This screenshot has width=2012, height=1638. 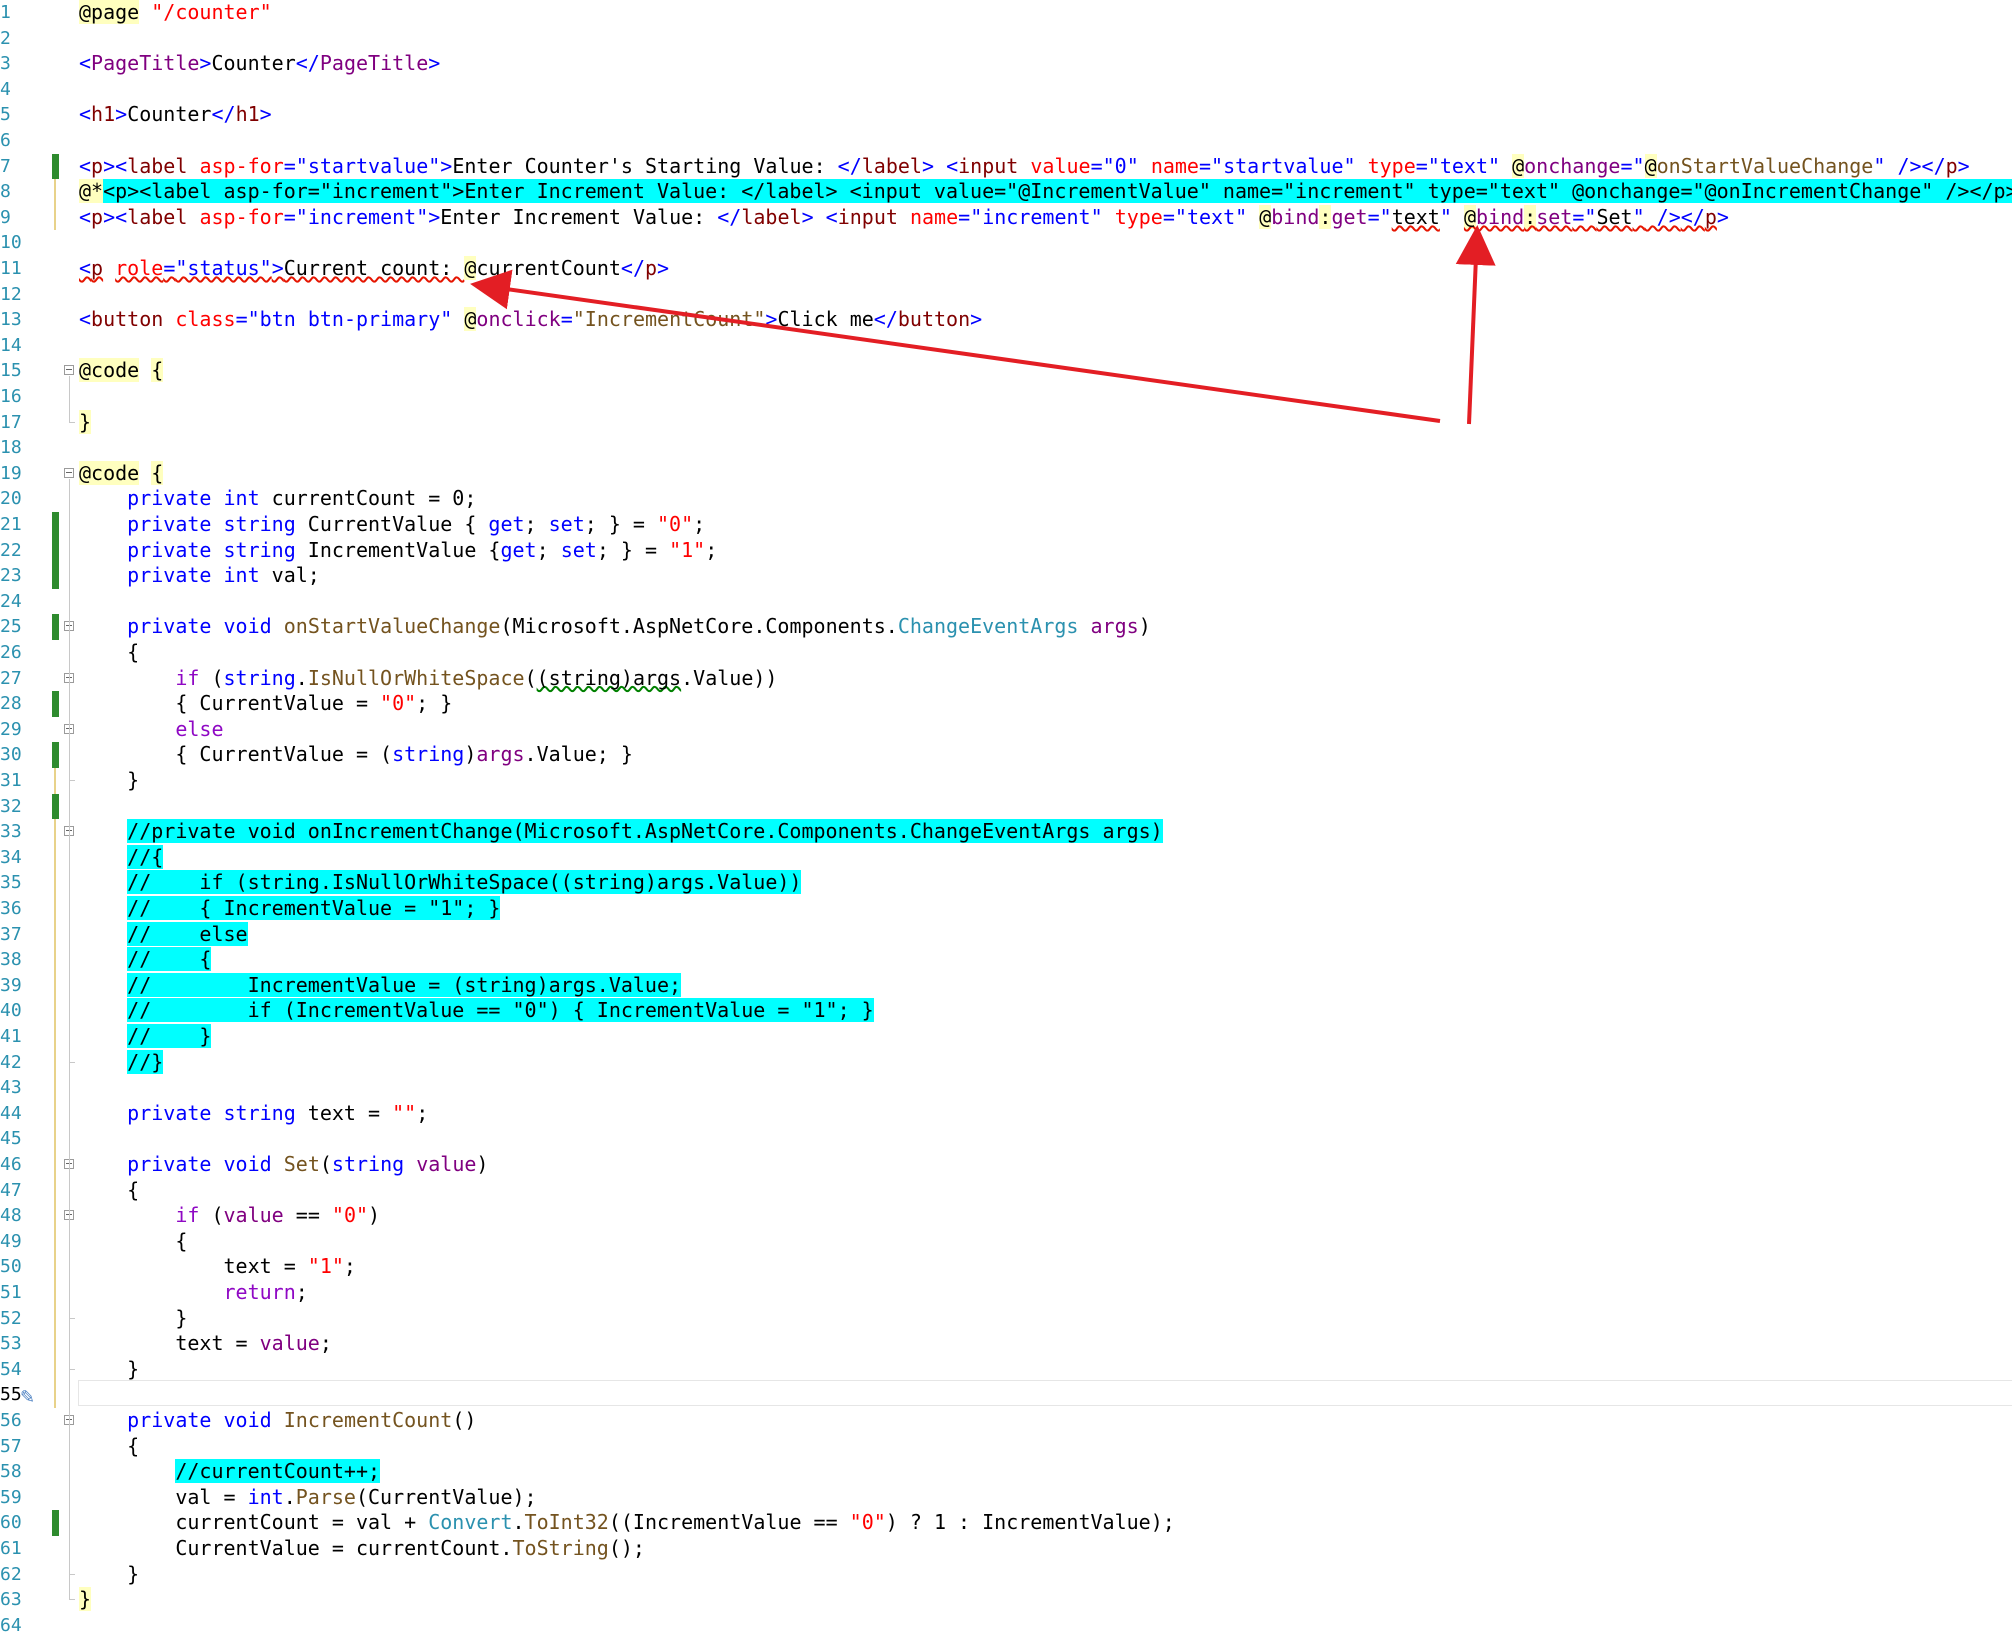 I want to click on code-line: 41 // }, so click(x=1006, y=1037).